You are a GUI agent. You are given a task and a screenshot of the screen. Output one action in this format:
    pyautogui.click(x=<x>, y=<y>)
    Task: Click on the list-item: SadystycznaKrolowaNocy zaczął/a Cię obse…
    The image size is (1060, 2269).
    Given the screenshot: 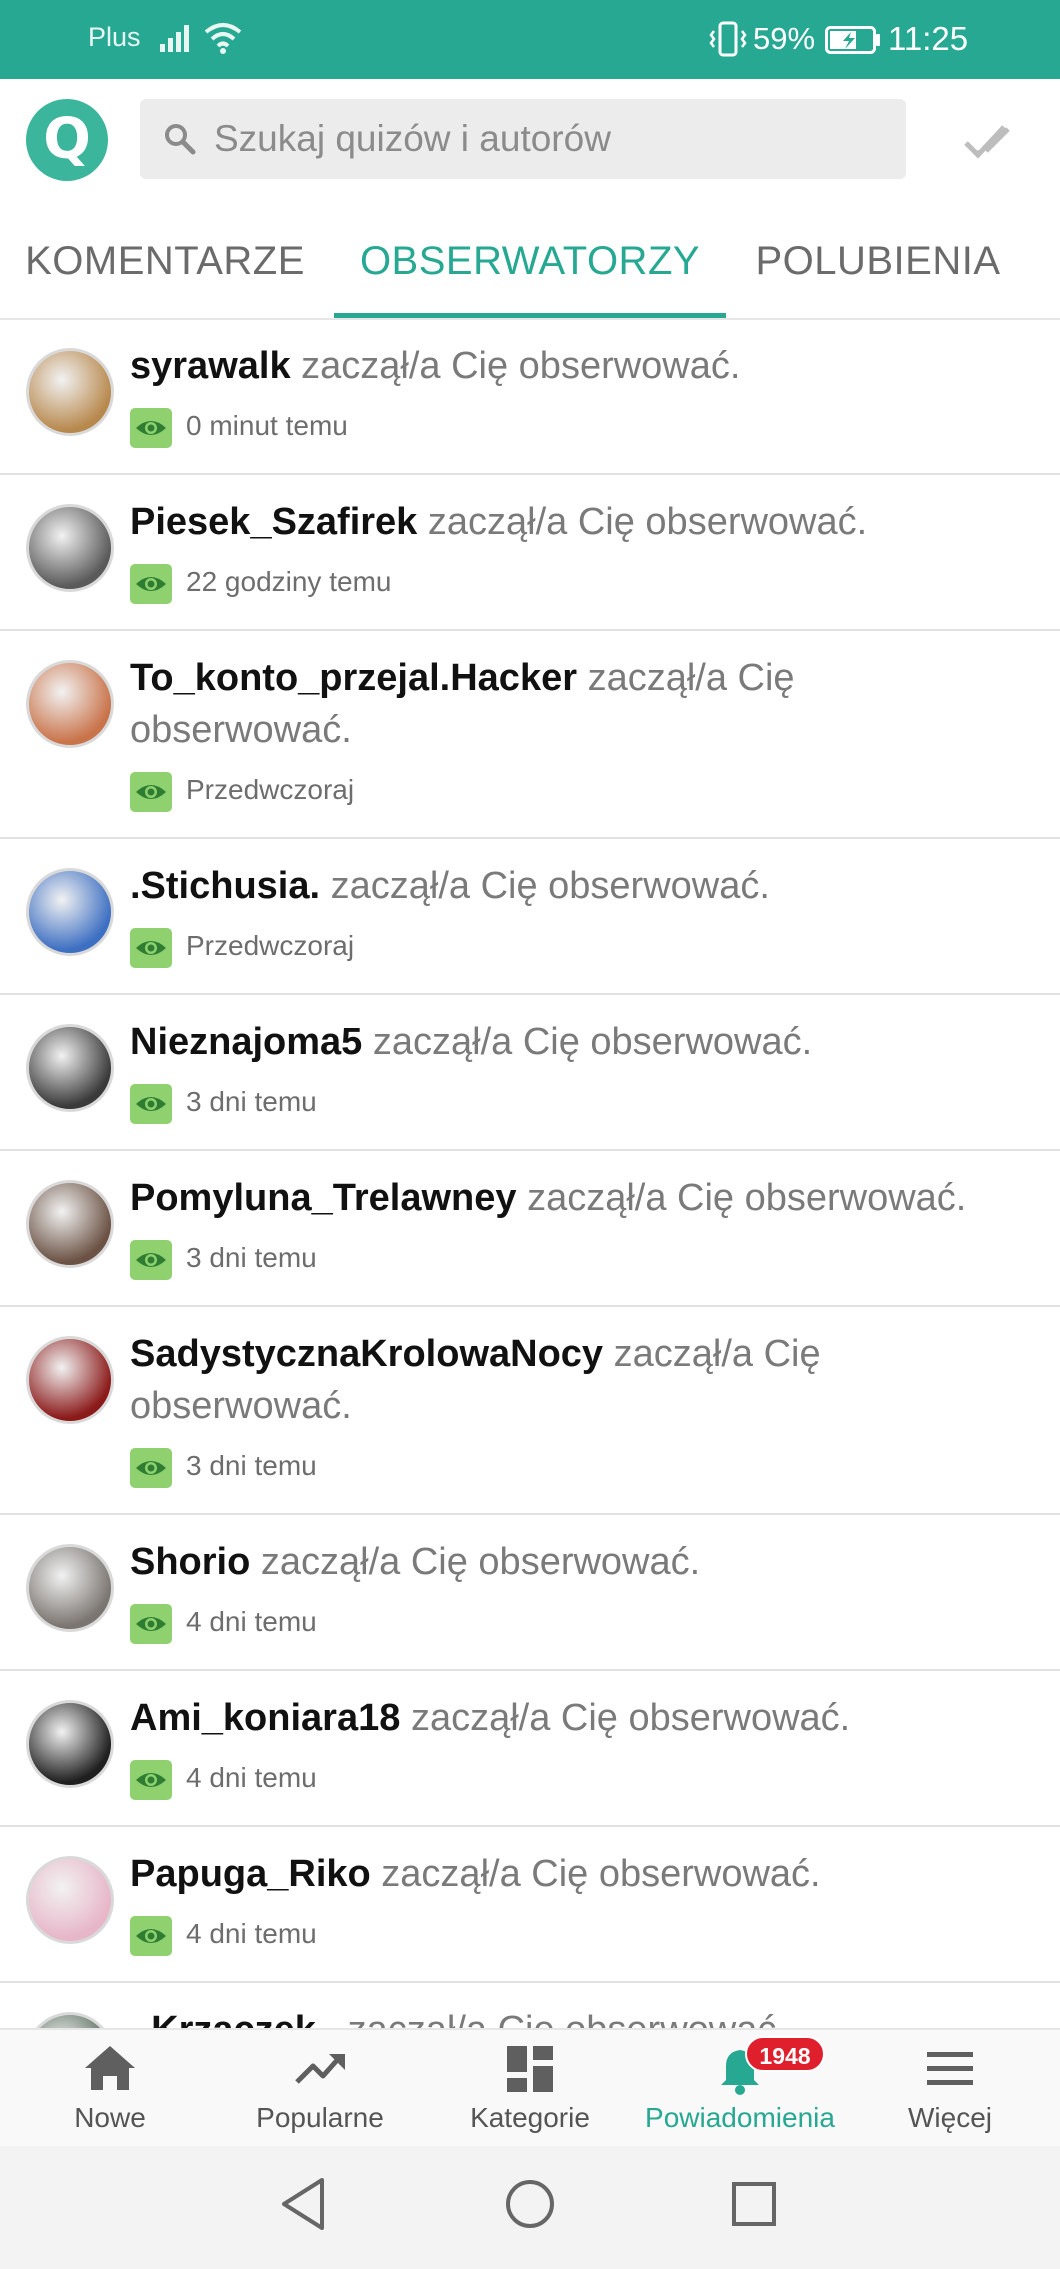 What is the action you would take?
    pyautogui.click(x=530, y=1411)
    